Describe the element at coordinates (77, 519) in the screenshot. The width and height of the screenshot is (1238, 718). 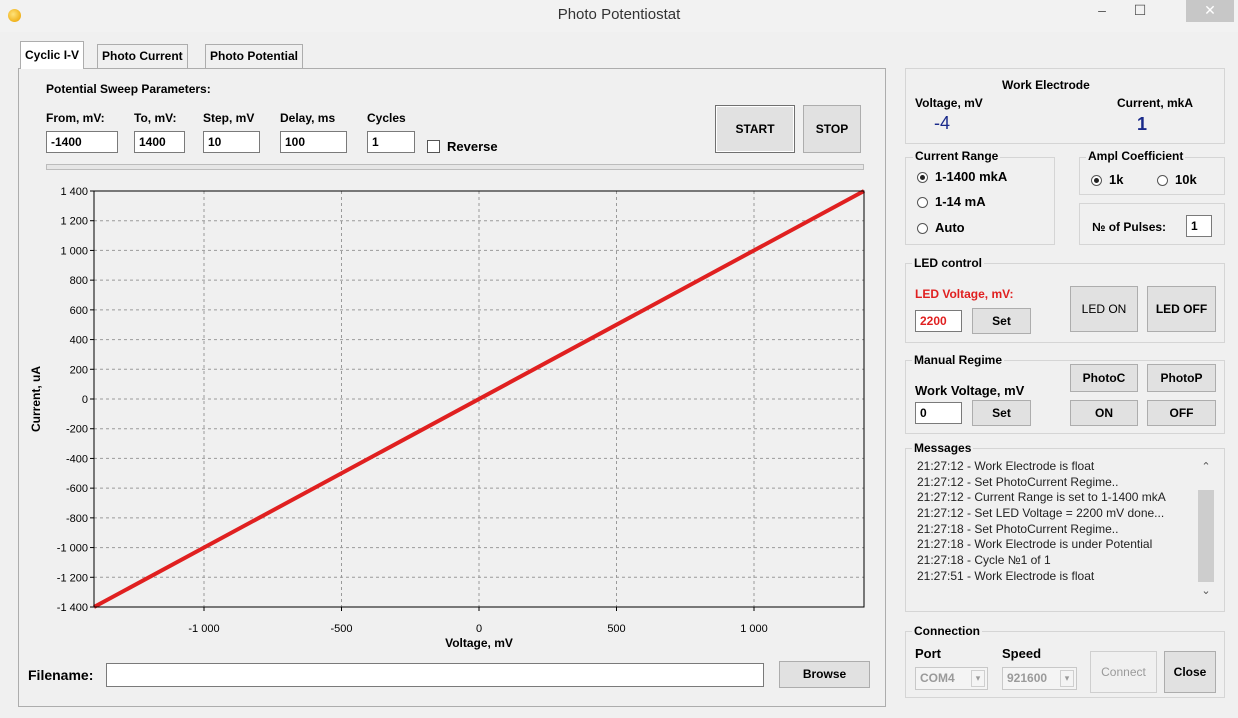
I see `y-tick-label: -800` at that location.